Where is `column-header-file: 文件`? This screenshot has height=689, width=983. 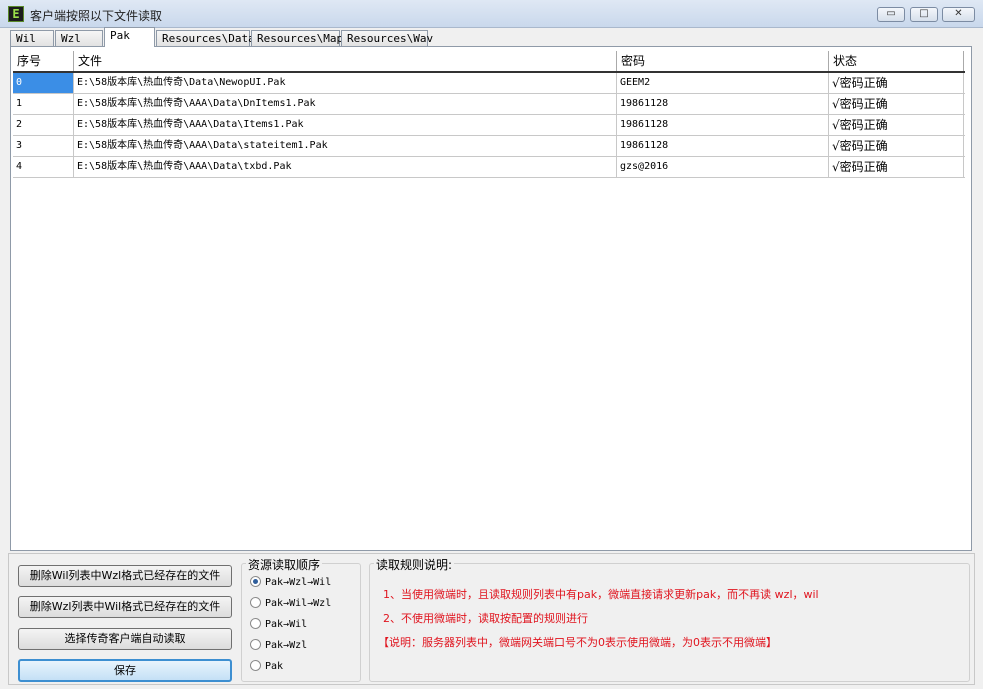
column-header-file: 文件 is located at coordinates (345, 61).